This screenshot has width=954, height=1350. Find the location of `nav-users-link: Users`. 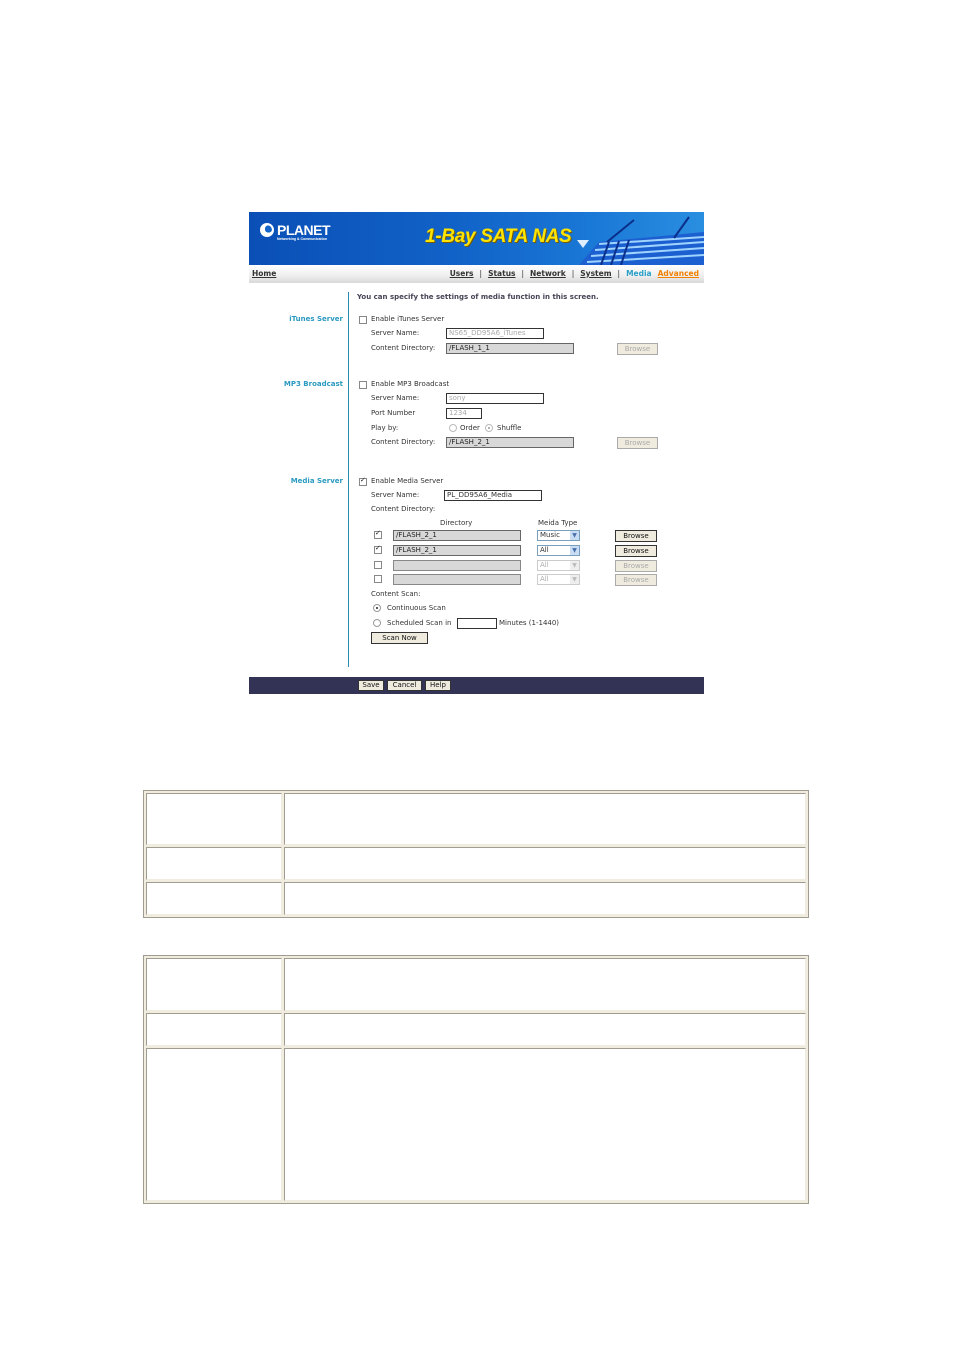

nav-users-link: Users is located at coordinates (462, 273).